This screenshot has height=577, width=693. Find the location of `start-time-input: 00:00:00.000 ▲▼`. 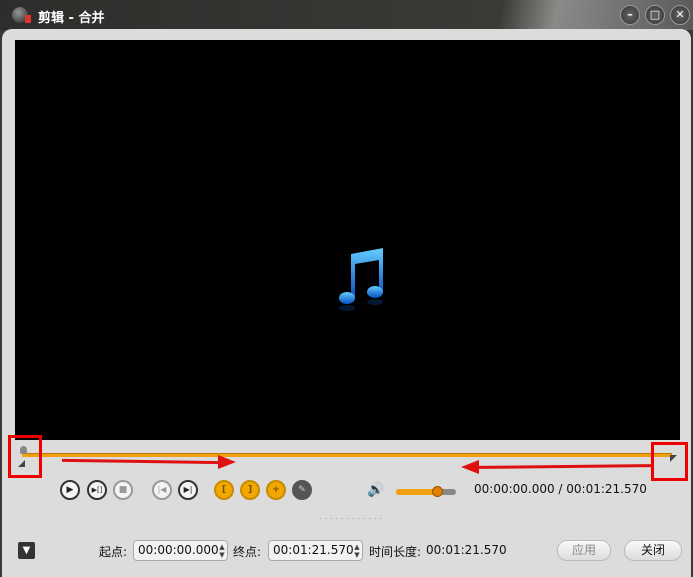

start-time-input: 00:00:00.000 ▲▼ is located at coordinates (180, 550).